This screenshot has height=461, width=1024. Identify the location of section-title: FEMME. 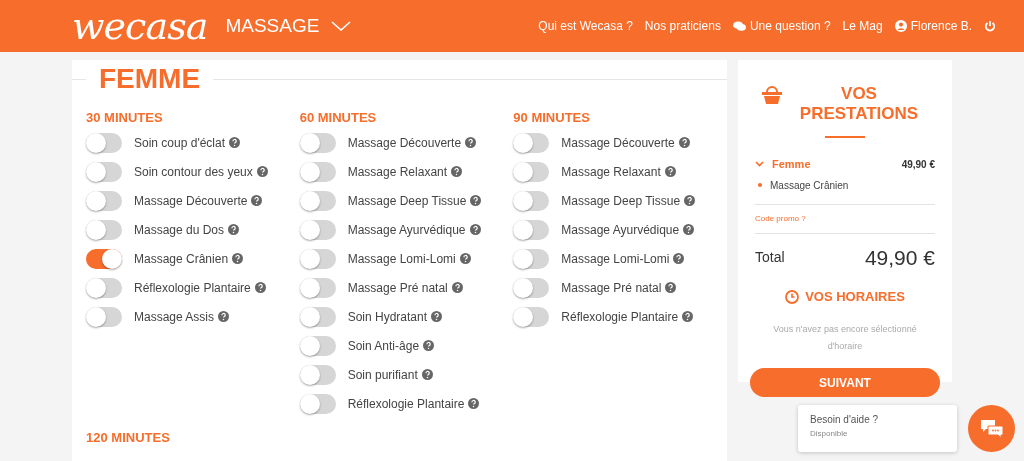
(150, 79).